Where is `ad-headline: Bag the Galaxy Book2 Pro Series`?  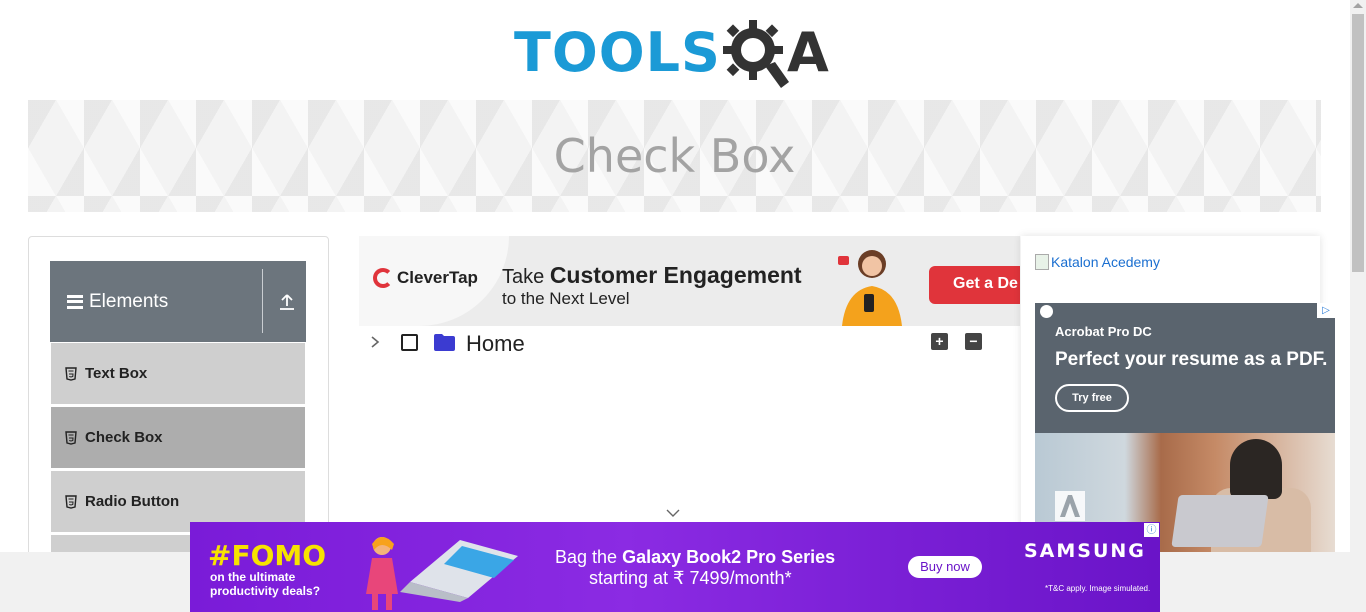
ad-headline: Bag the Galaxy Book2 Pro Series is located at coordinates (695, 557).